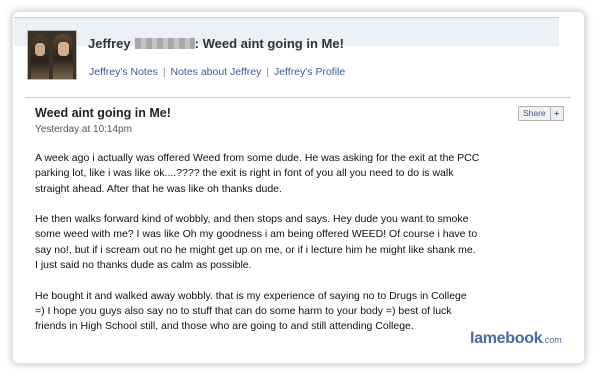 This screenshot has width=600, height=380. Describe the element at coordinates (535, 113) in the screenshot. I see `share-label: Share` at that location.